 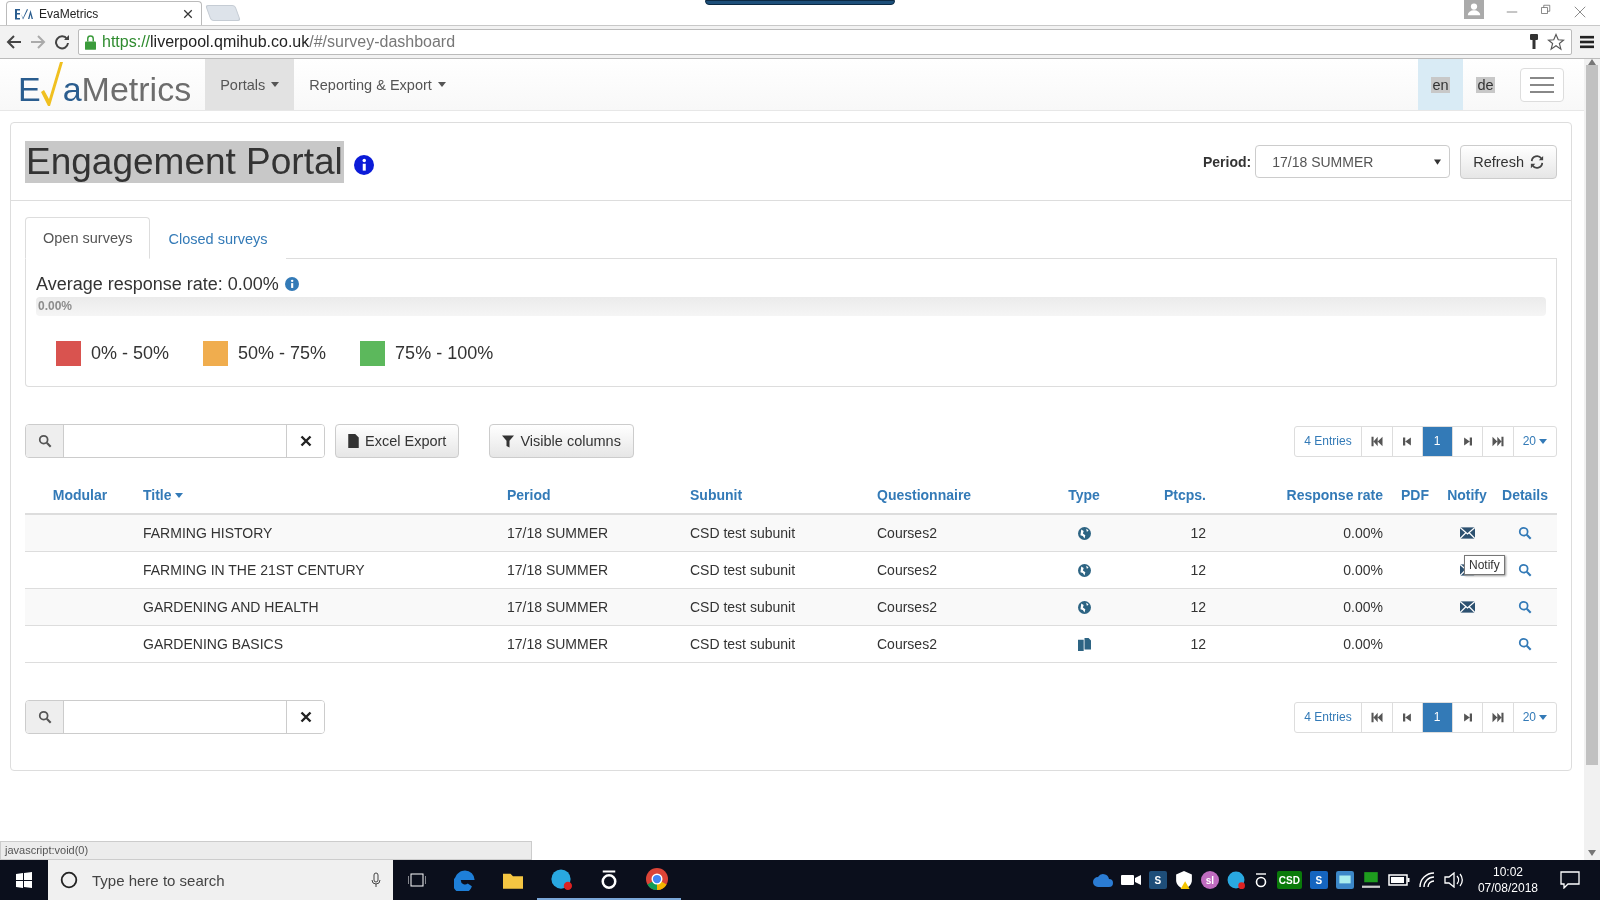 I want to click on status-url: javascript:void(0), so click(x=266, y=850).